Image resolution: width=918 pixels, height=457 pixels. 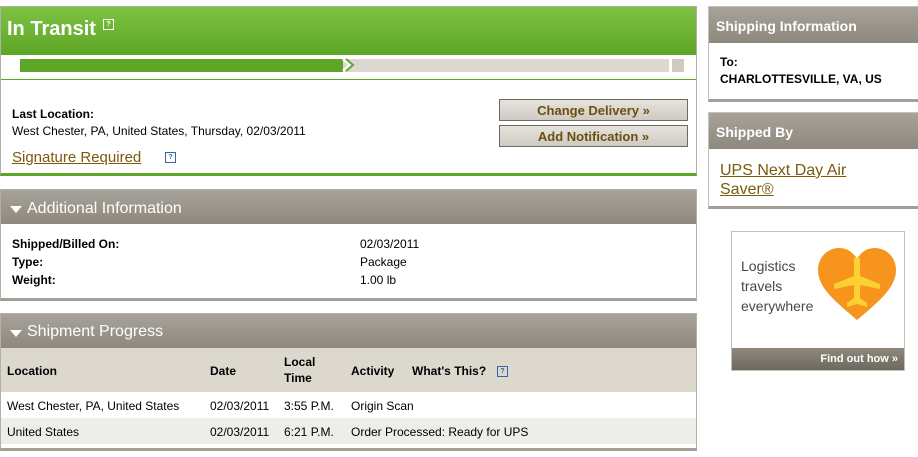 What do you see at coordinates (786, 26) in the screenshot?
I see `shipping-information-title: Shipping Information` at bounding box center [786, 26].